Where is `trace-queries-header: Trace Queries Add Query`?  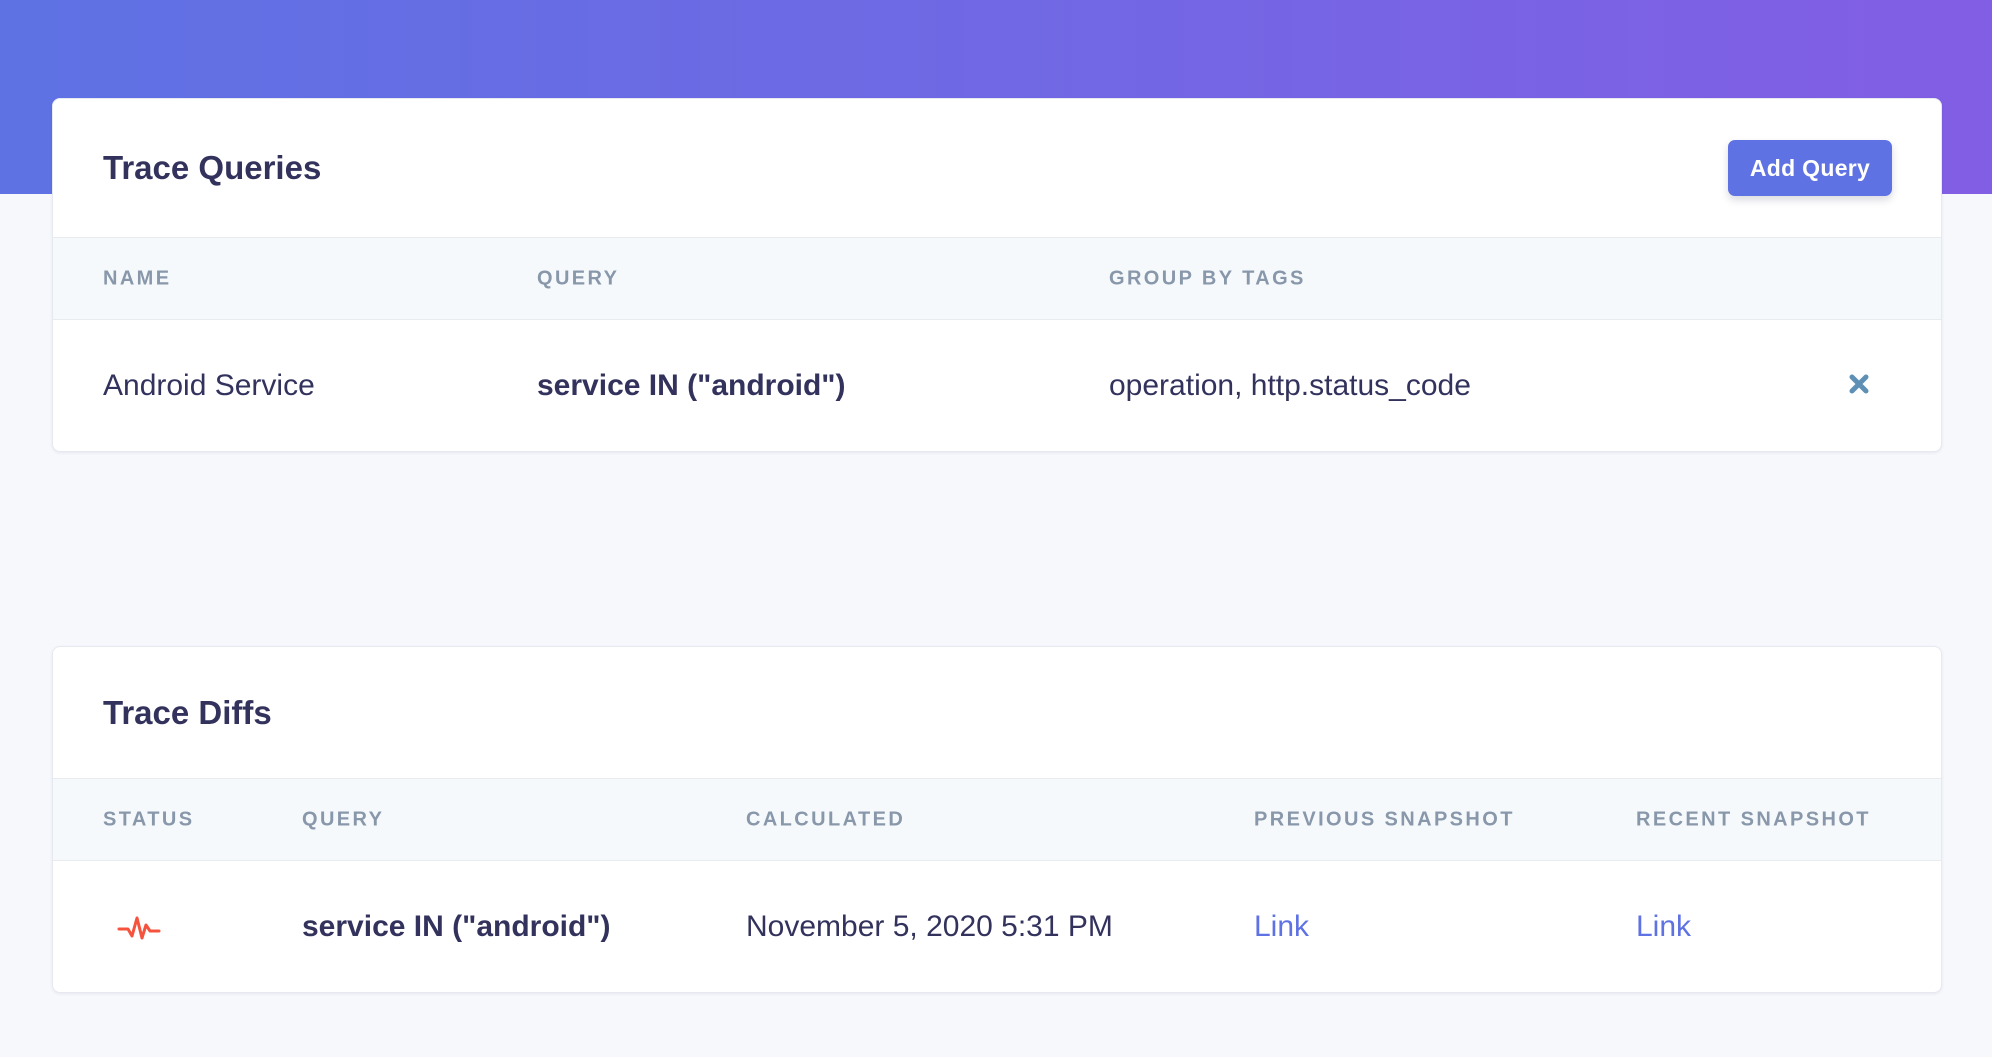
trace-queries-header: Trace Queries Add Query is located at coordinates (997, 168).